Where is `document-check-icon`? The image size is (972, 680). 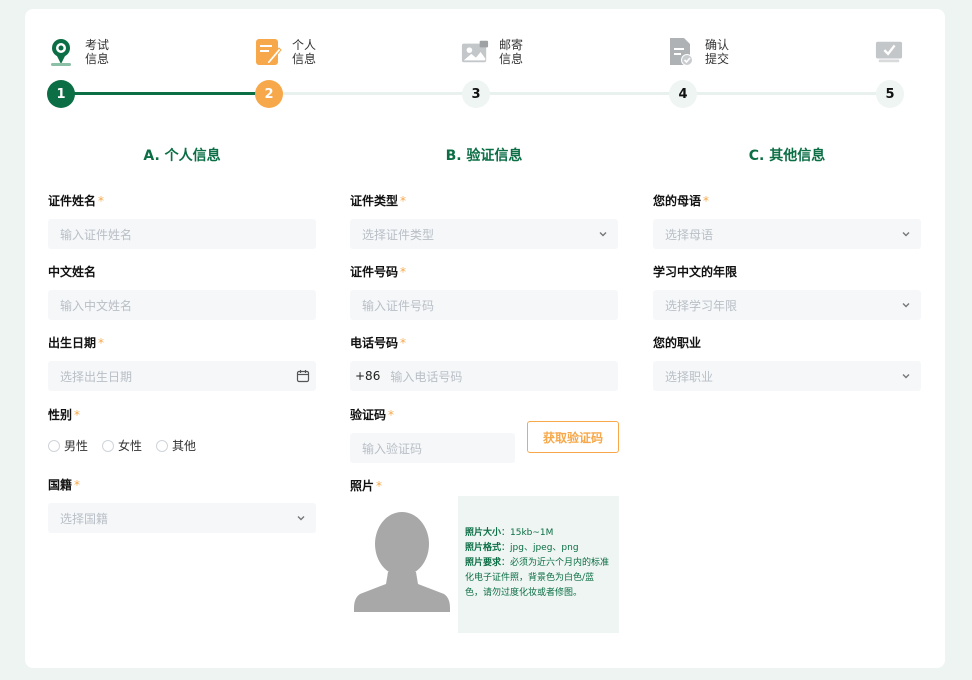 document-check-icon is located at coordinates (681, 52).